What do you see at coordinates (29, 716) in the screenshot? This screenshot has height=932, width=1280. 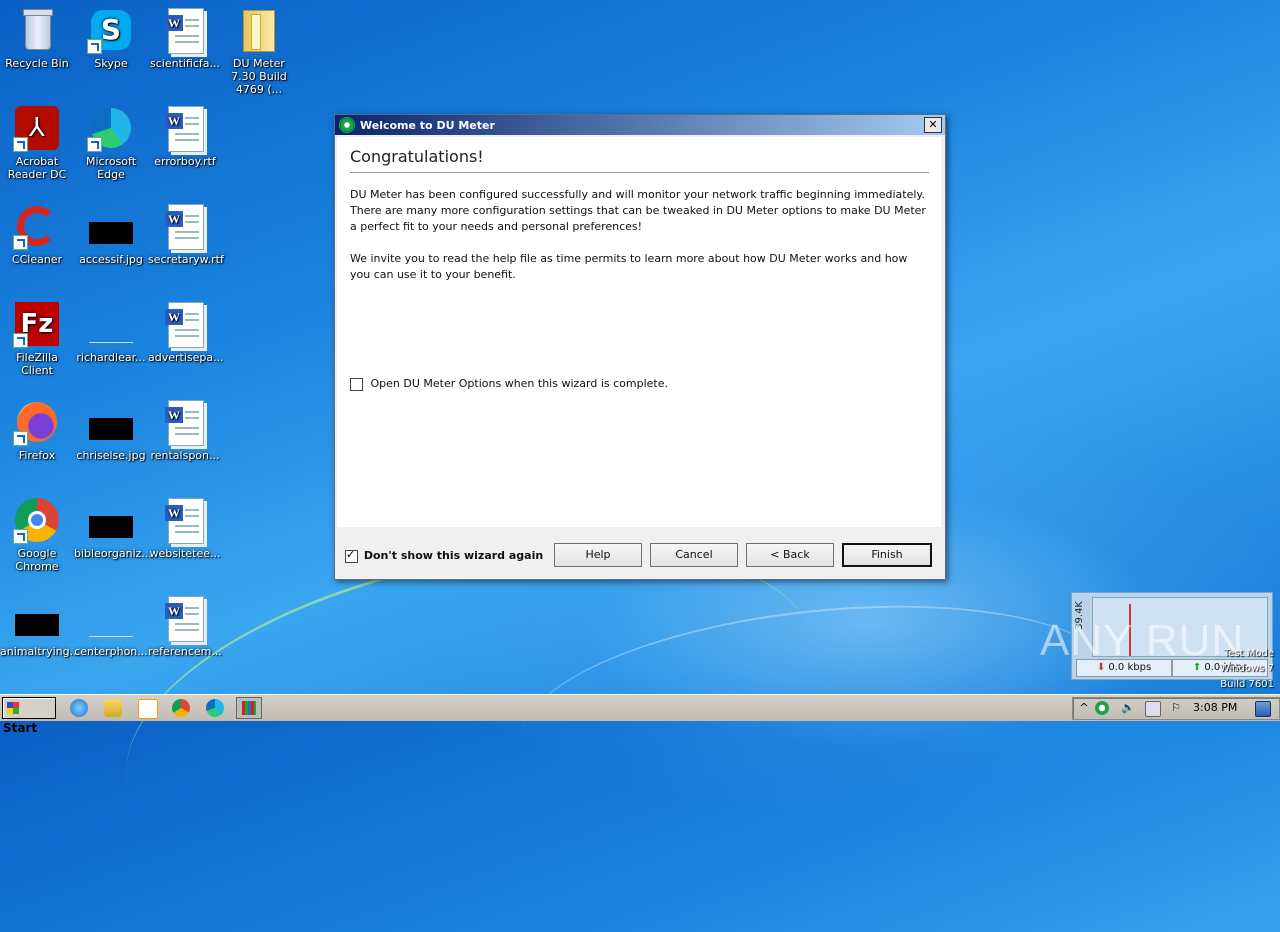 I see `start-button: Start` at bounding box center [29, 716].